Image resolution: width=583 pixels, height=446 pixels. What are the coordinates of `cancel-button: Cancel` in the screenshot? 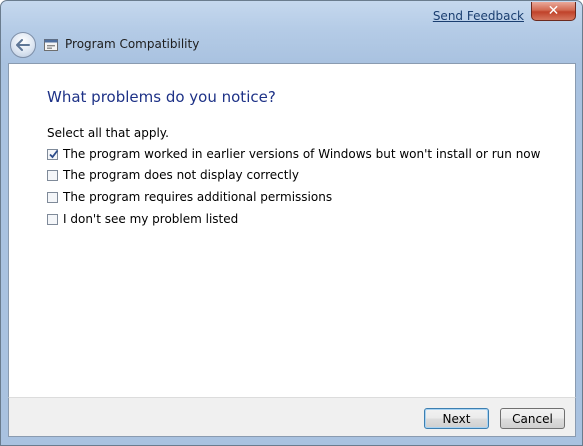 It's located at (532, 418).